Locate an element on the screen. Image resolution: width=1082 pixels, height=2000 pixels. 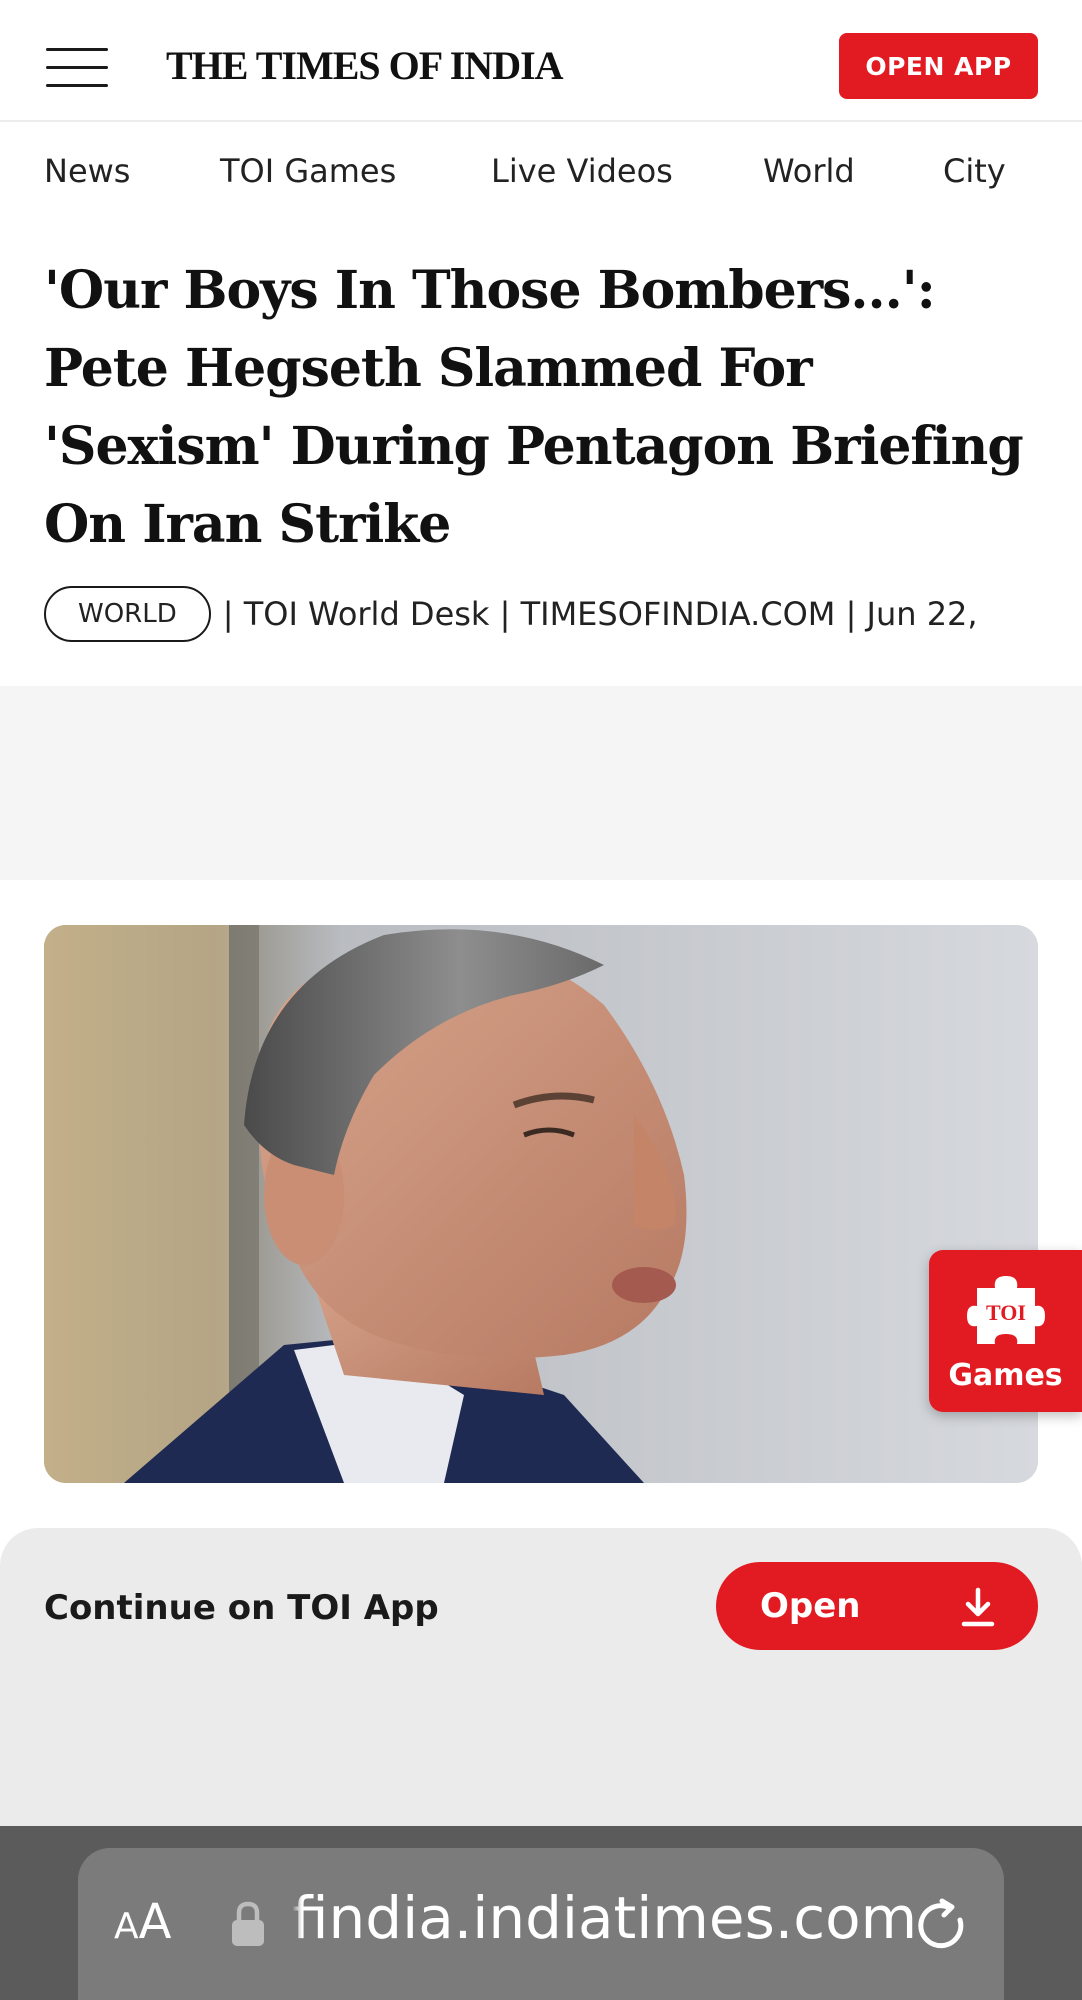
aa-large: A is located at coordinates (155, 1922).